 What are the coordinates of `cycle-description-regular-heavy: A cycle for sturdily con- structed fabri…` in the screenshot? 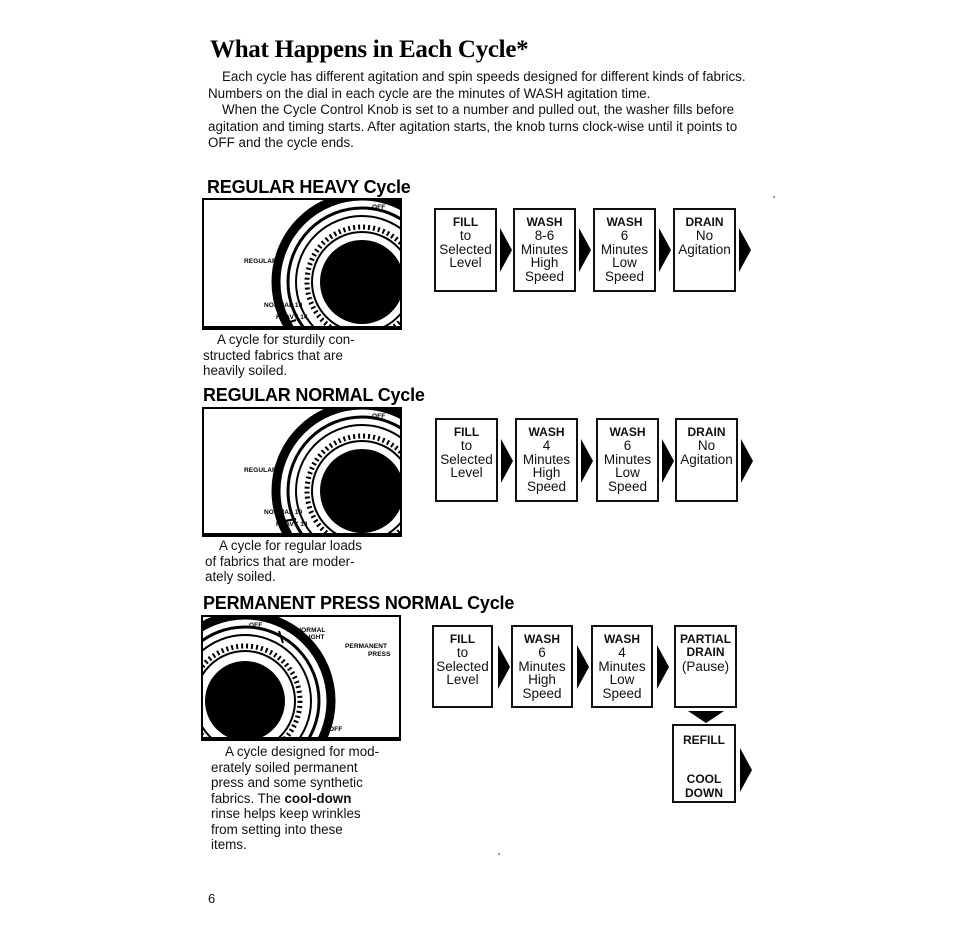 It's located at (279, 355).